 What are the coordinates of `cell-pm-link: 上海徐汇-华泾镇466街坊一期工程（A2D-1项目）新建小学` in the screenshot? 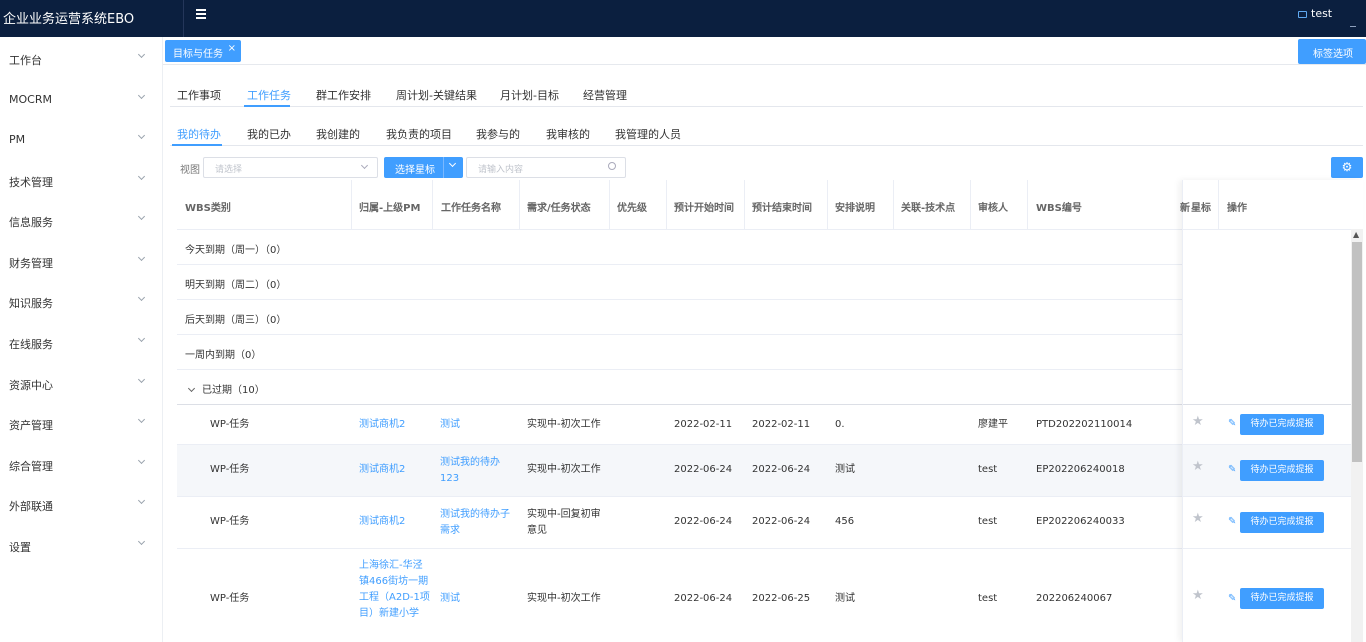 It's located at (395, 590).